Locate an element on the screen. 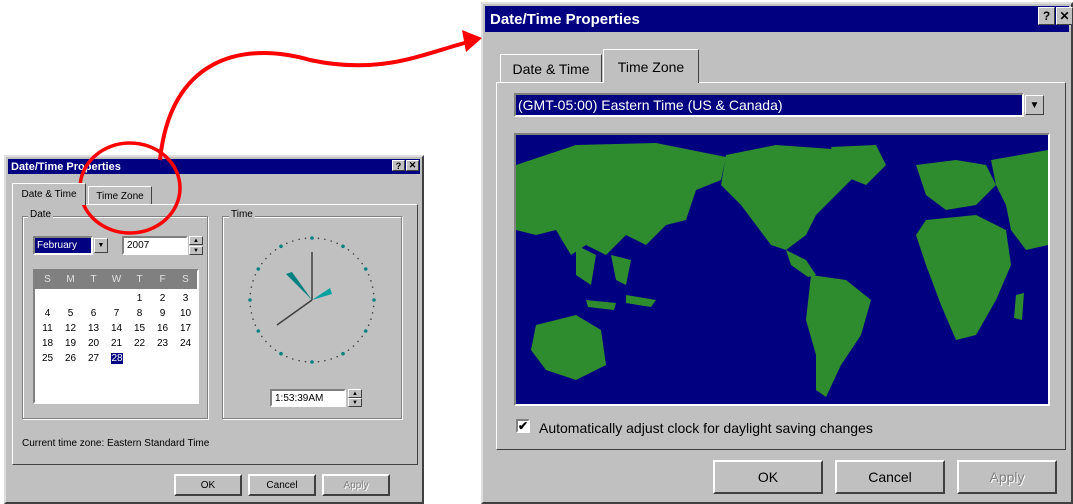  month-select: February is located at coordinates (63, 245).